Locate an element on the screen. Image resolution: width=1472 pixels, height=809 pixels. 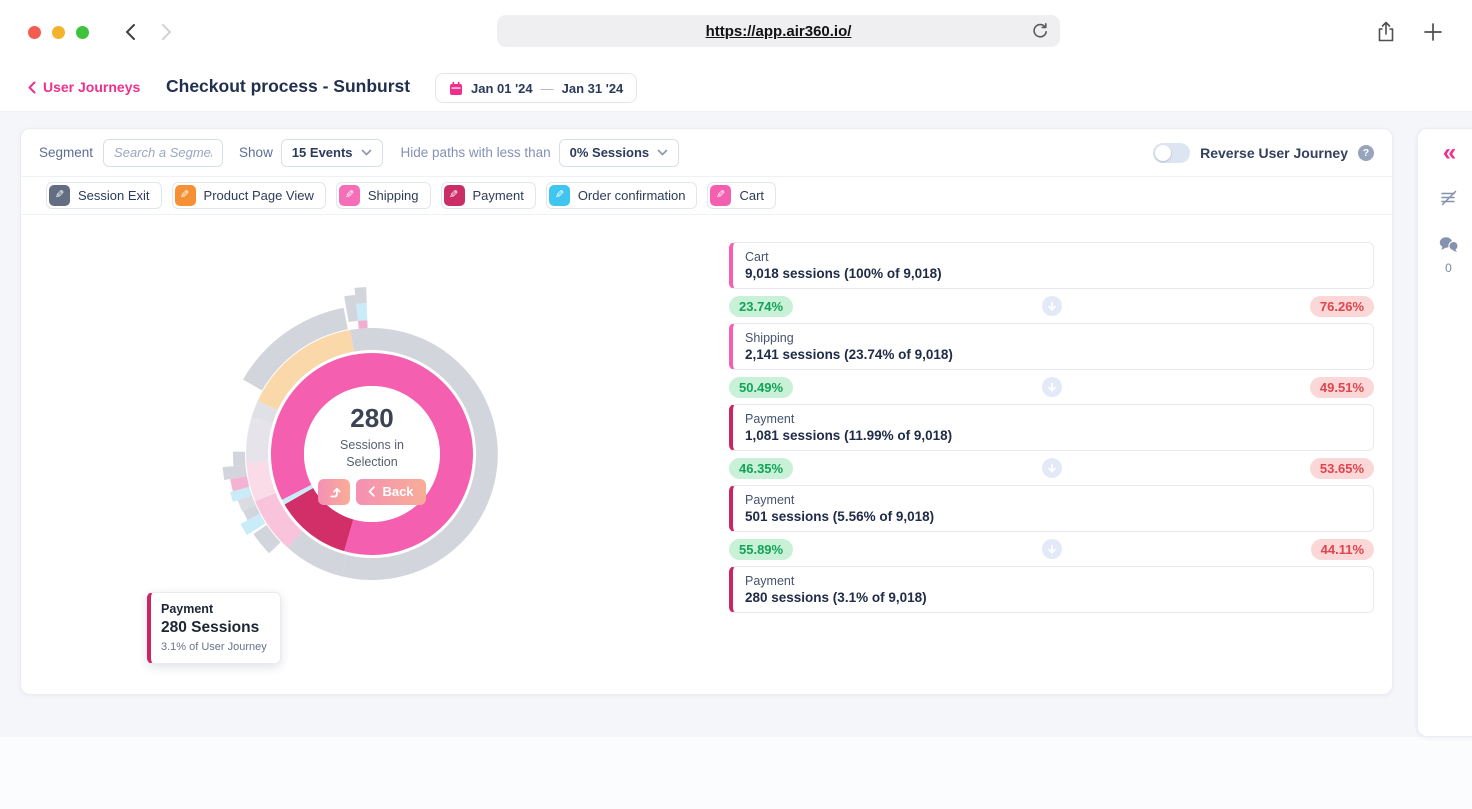
back-button: Back is located at coordinates (391, 491).